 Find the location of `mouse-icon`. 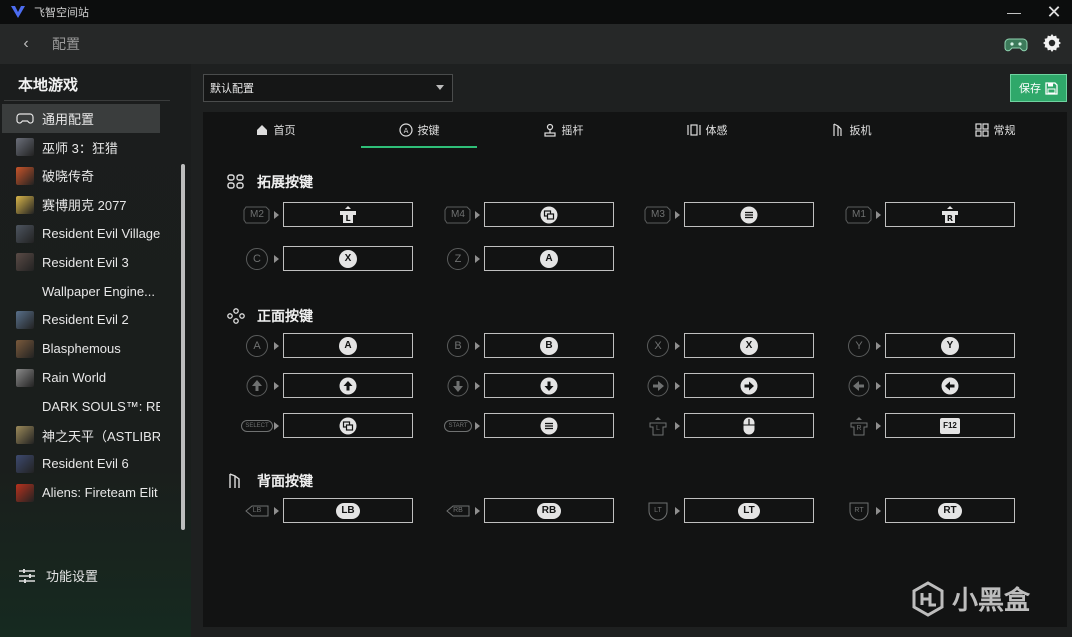

mouse-icon is located at coordinates (749, 425).